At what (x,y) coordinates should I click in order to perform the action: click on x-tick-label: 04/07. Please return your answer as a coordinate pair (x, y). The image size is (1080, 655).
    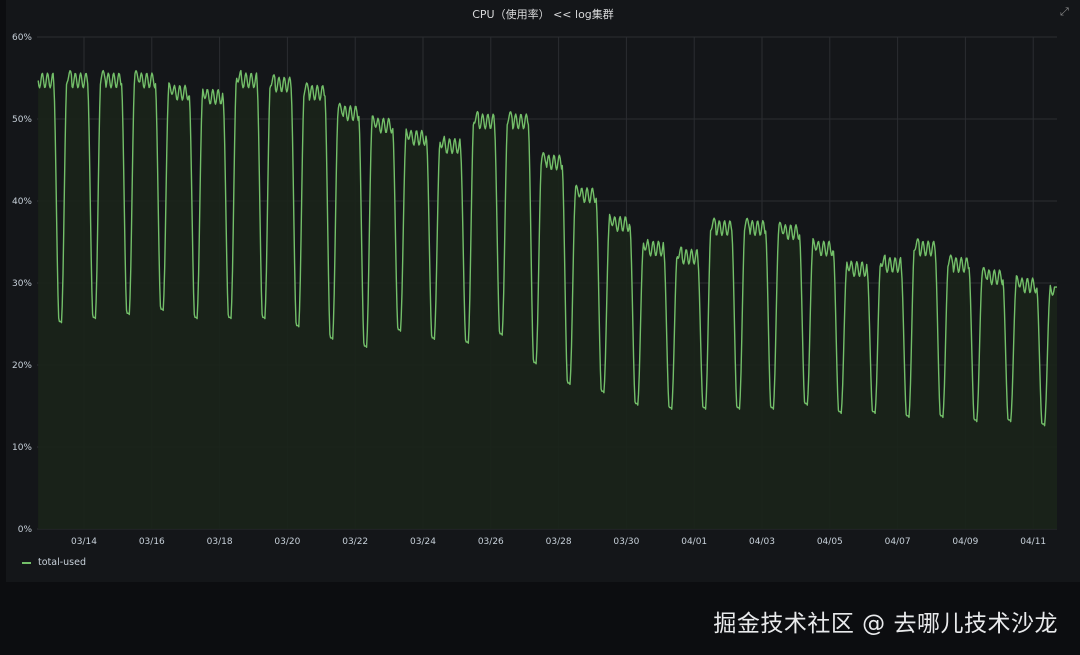
    Looking at the image, I should click on (898, 542).